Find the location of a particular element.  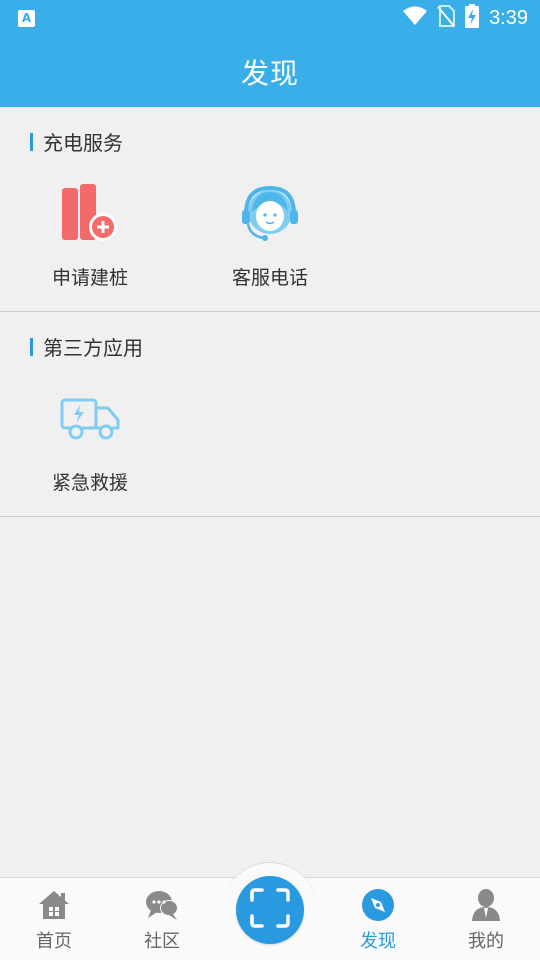

scan-icon is located at coordinates (270, 910).